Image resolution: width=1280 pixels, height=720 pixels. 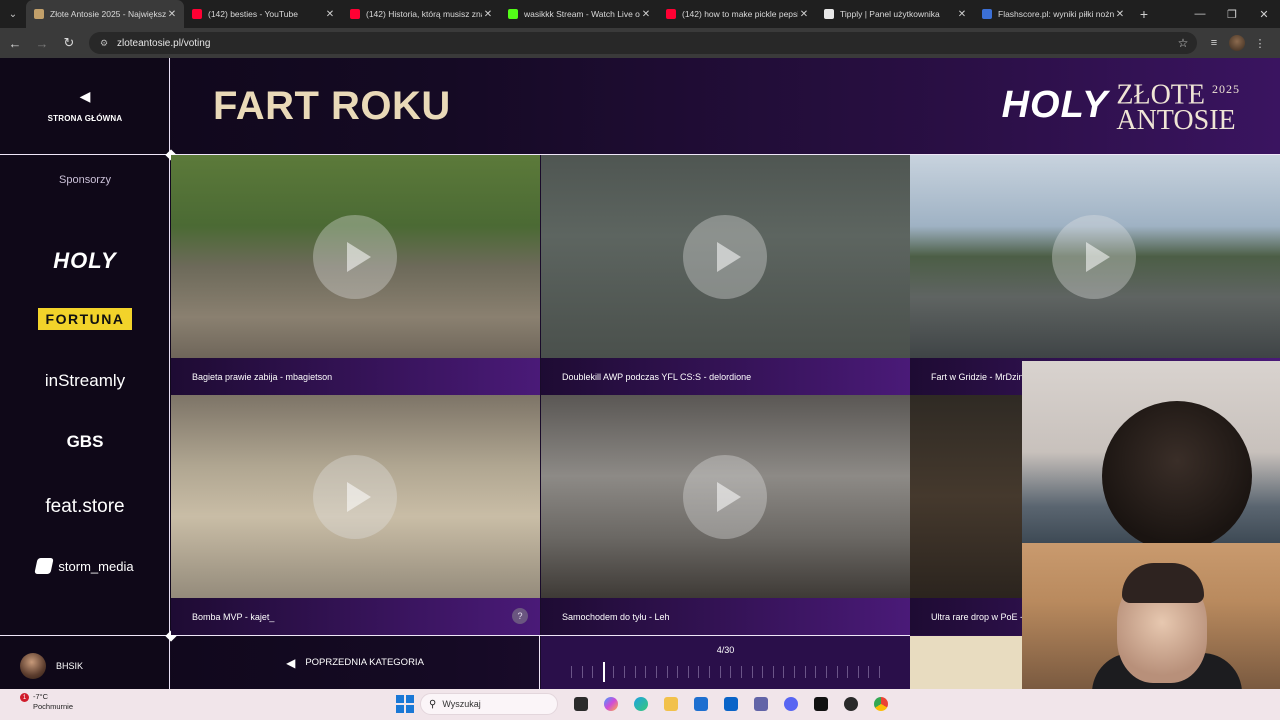 What do you see at coordinates (13, 14) in the screenshot?
I see `tab-search-button: ⌄` at bounding box center [13, 14].